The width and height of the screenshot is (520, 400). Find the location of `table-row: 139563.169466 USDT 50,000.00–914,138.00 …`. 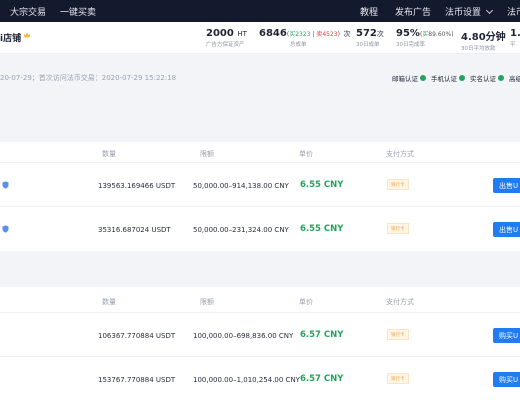

table-row: 139563.169466 USDT 50,000.00–914,138.00 … is located at coordinates (260, 184).